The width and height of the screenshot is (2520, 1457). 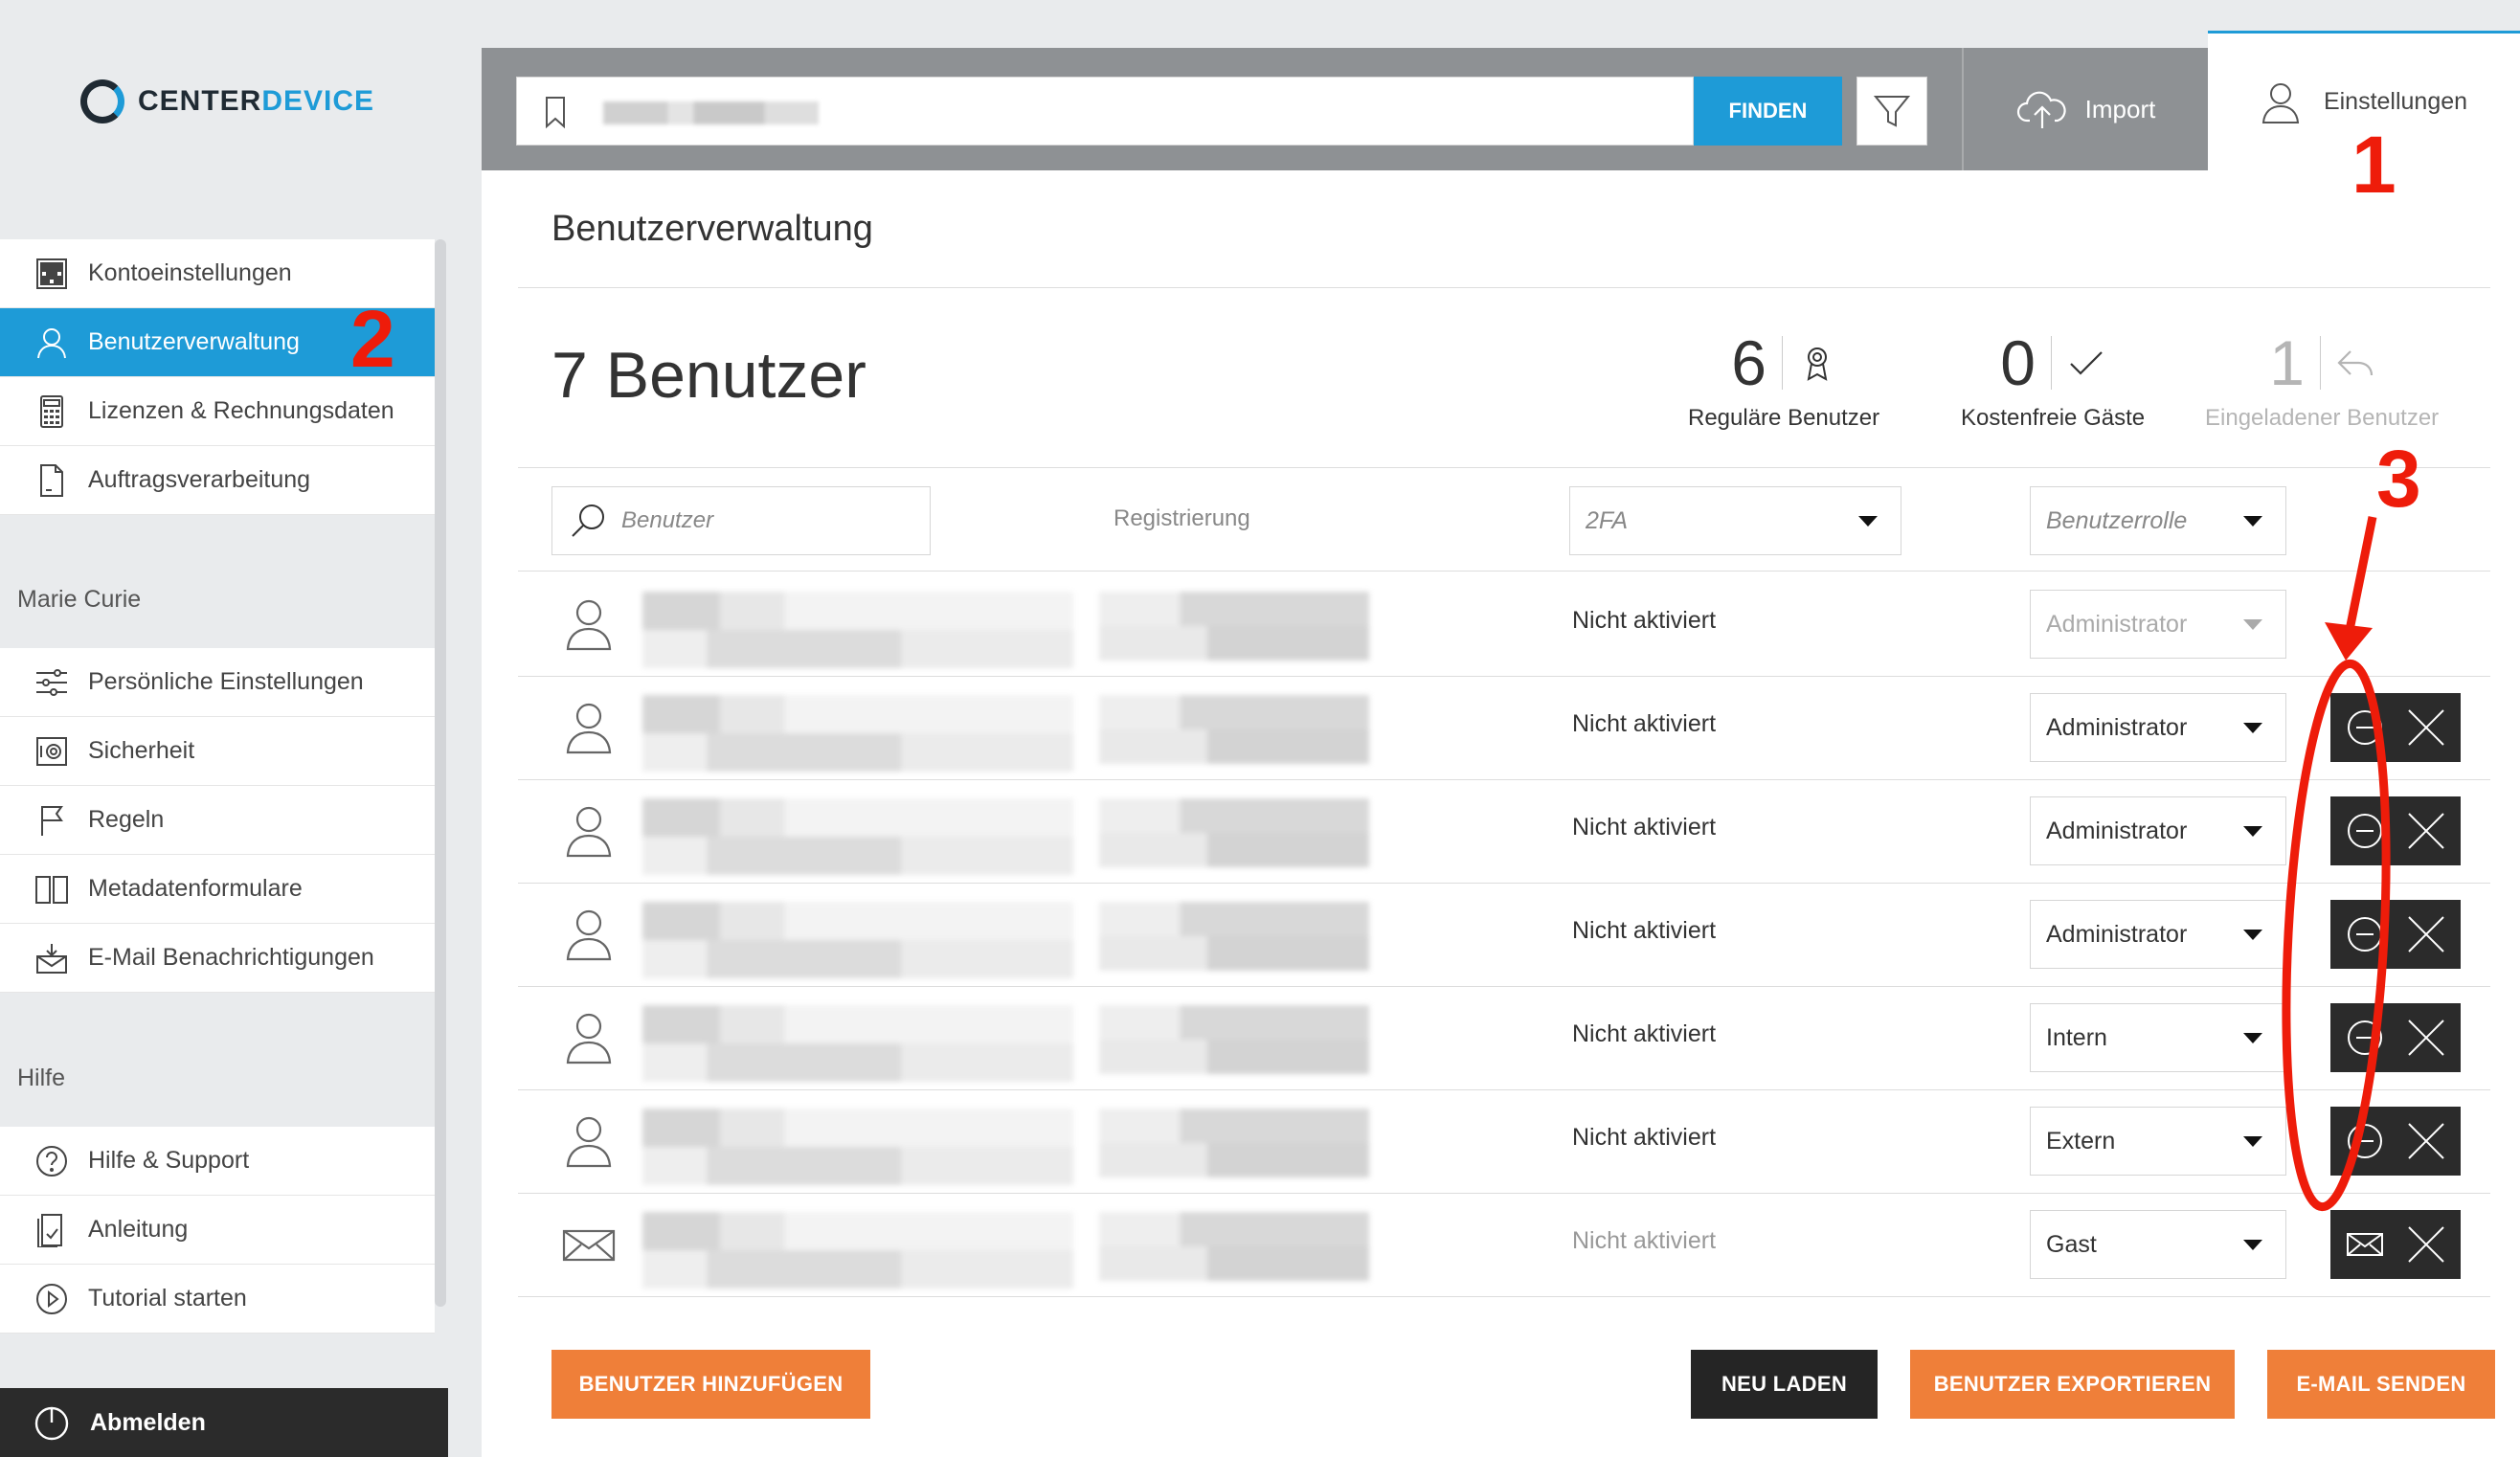 I want to click on reload-button: NEU LADEN, so click(x=1784, y=1384).